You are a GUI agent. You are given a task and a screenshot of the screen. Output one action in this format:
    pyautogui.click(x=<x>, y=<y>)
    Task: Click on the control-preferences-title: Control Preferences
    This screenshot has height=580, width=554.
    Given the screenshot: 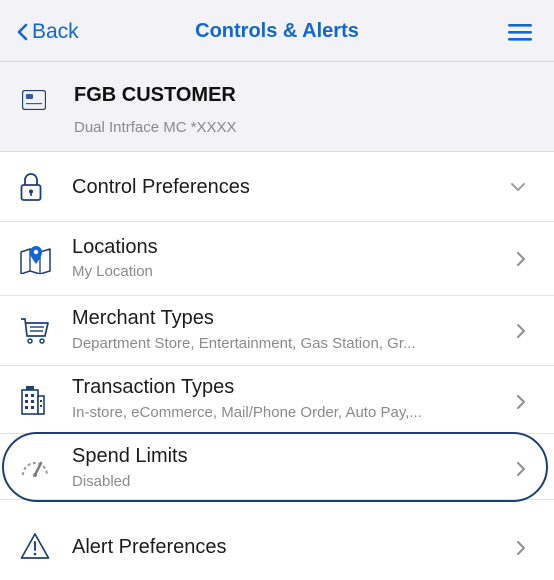 What is the action you would take?
    pyautogui.click(x=161, y=187)
    